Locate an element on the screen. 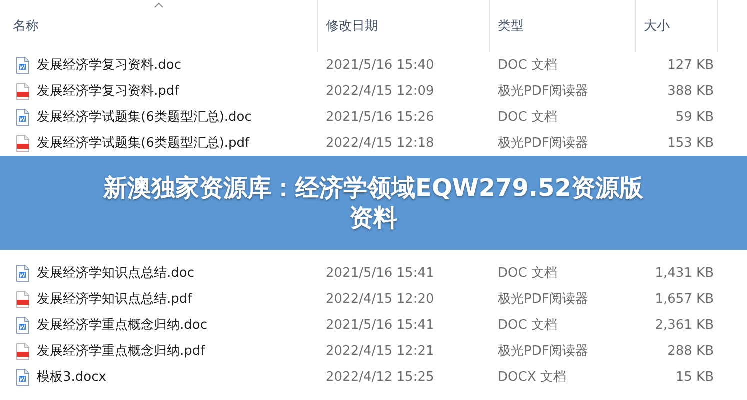  file-size: 388 KB is located at coordinates (691, 91).